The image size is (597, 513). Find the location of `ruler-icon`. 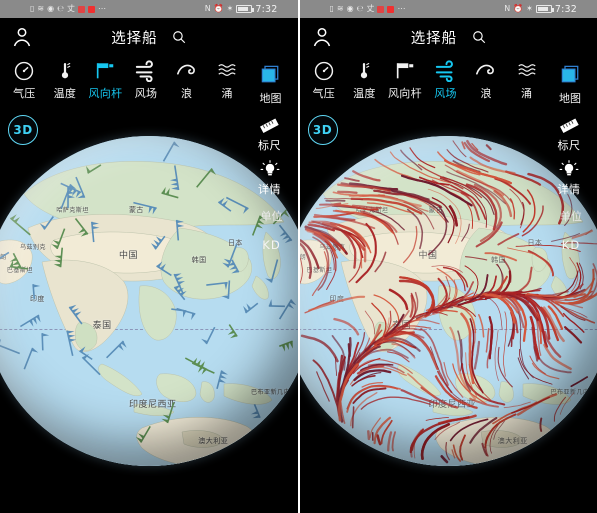

ruler-icon is located at coordinates (269, 126).